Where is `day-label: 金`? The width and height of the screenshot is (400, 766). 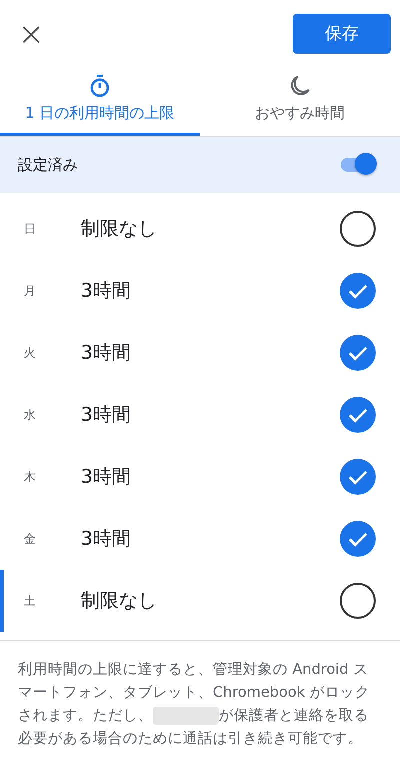 day-label: 金 is located at coordinates (30, 539).